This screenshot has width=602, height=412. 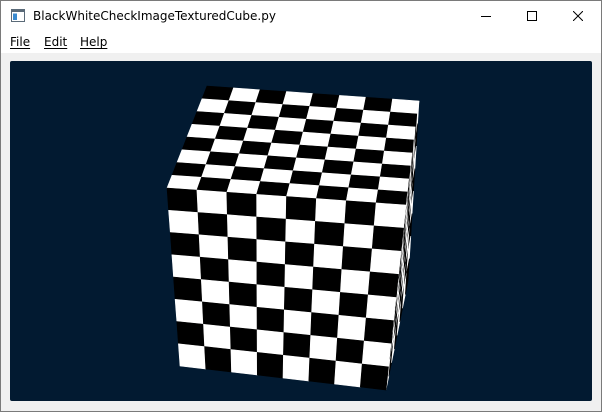 I want to click on menu-file: File, so click(x=20, y=42).